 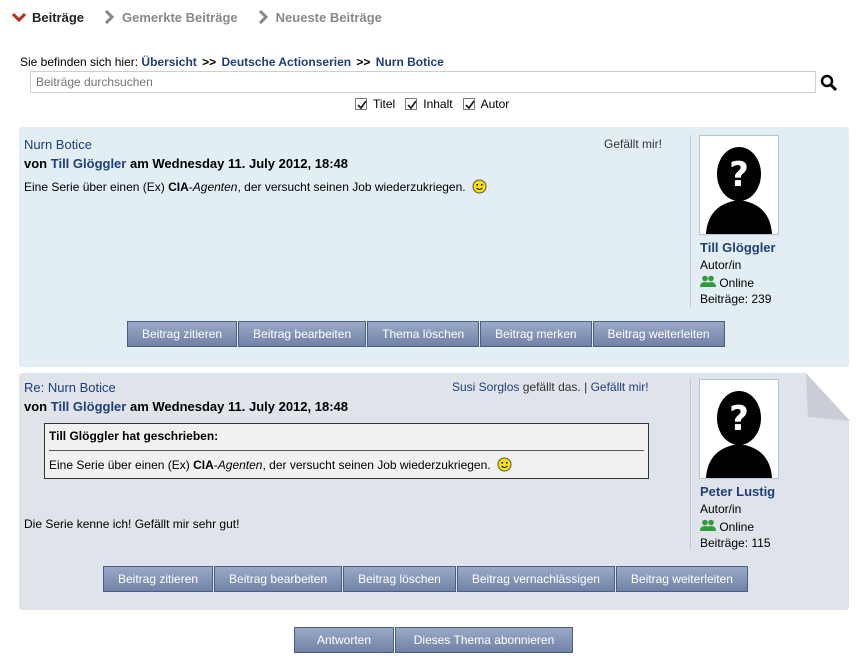 I want to click on like-info: Susi Sorglos gefällt das. | Gefällt mir!, so click(x=550, y=387).